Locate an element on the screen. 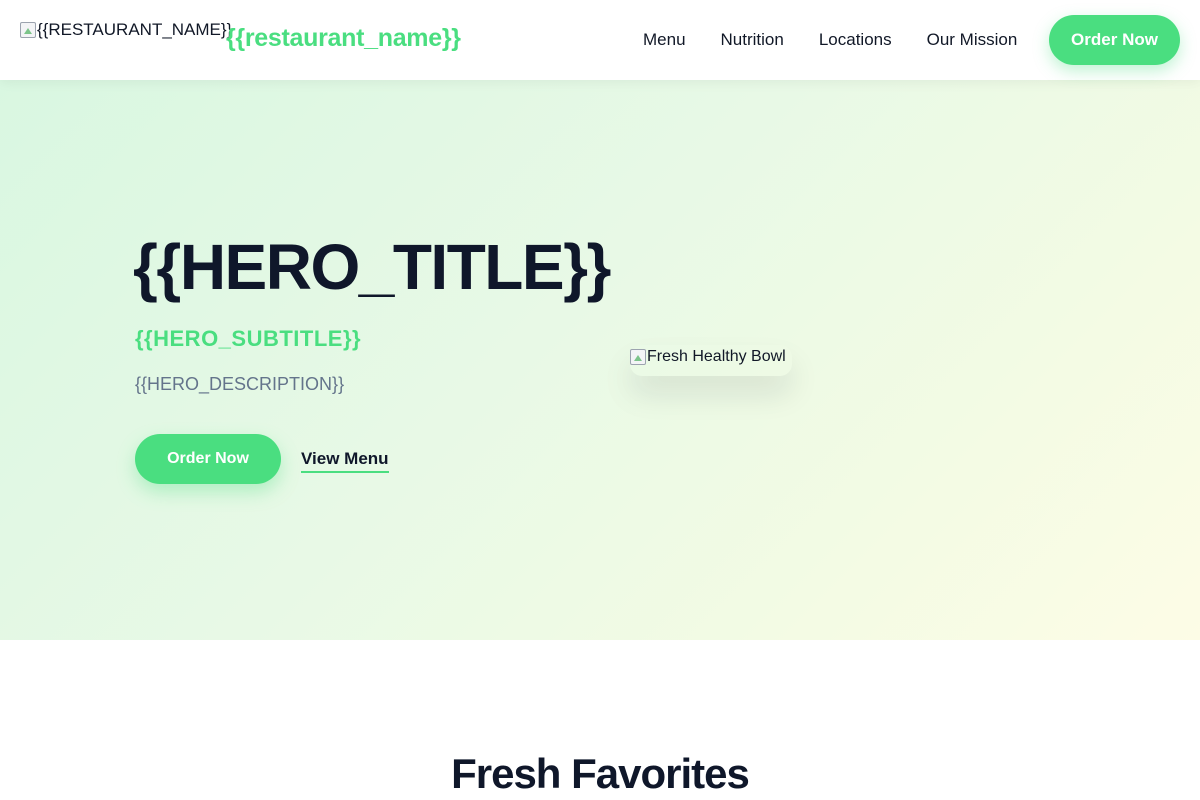  nav-link-nutrition: Nutrition is located at coordinates (752, 40).